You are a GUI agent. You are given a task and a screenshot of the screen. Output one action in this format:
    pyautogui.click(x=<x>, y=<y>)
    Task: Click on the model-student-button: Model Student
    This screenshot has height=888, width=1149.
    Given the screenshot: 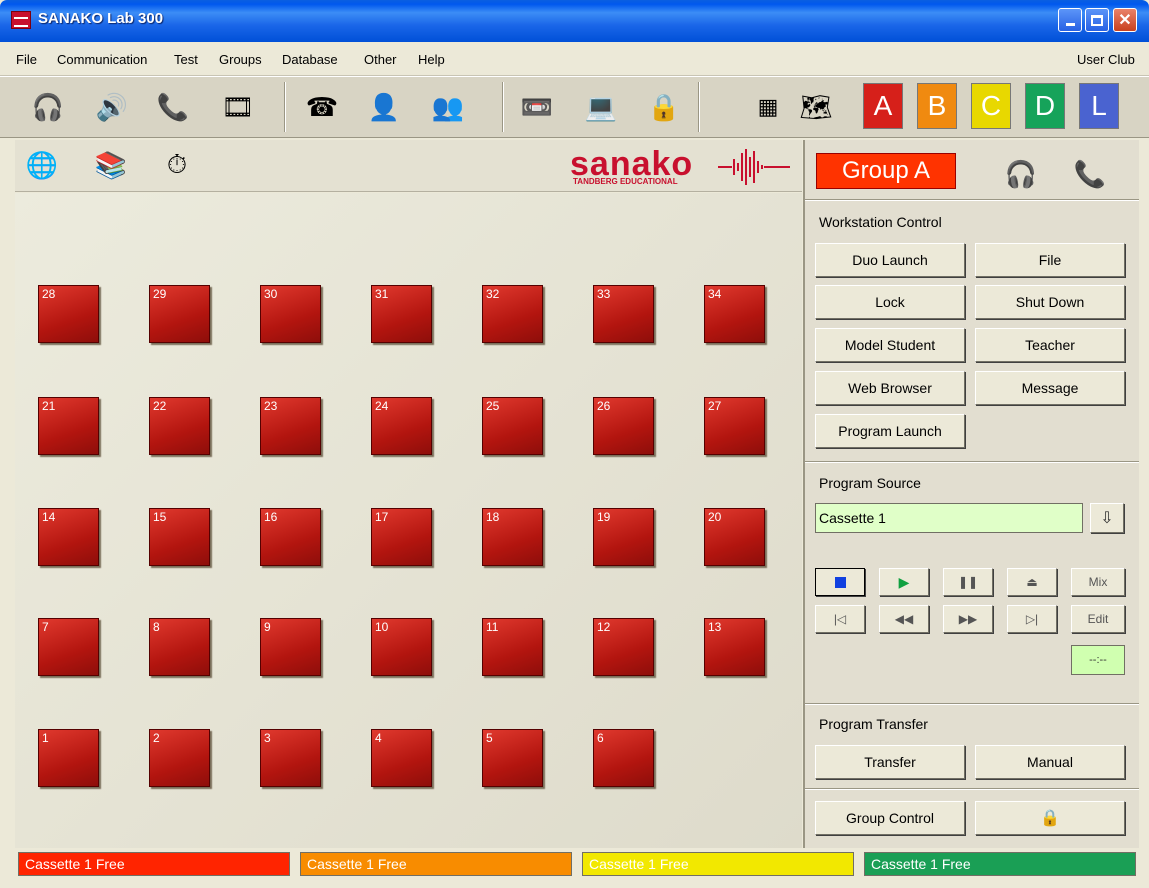 What is the action you would take?
    pyautogui.click(x=890, y=345)
    